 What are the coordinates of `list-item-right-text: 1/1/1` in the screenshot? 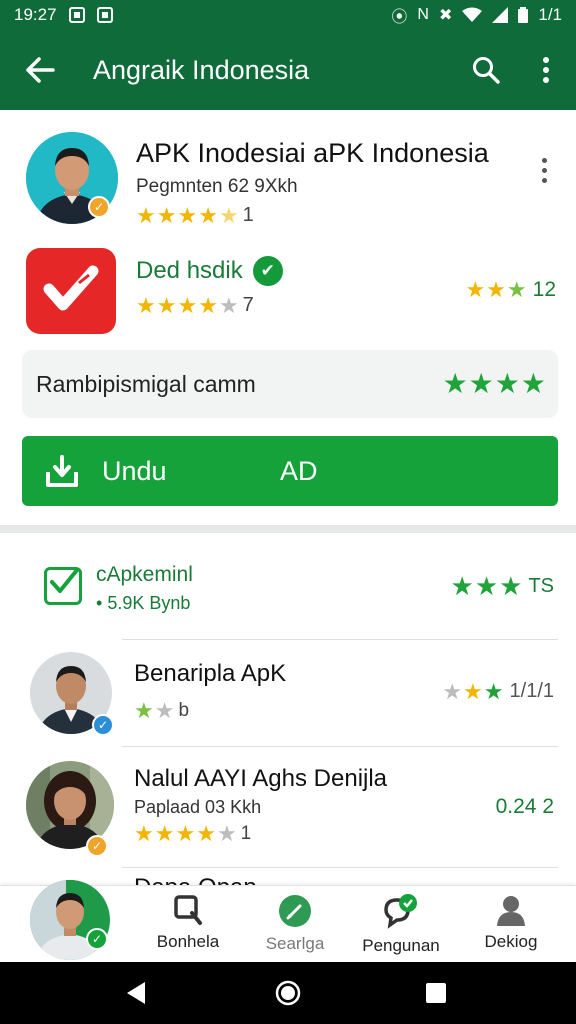 It's located at (531, 691).